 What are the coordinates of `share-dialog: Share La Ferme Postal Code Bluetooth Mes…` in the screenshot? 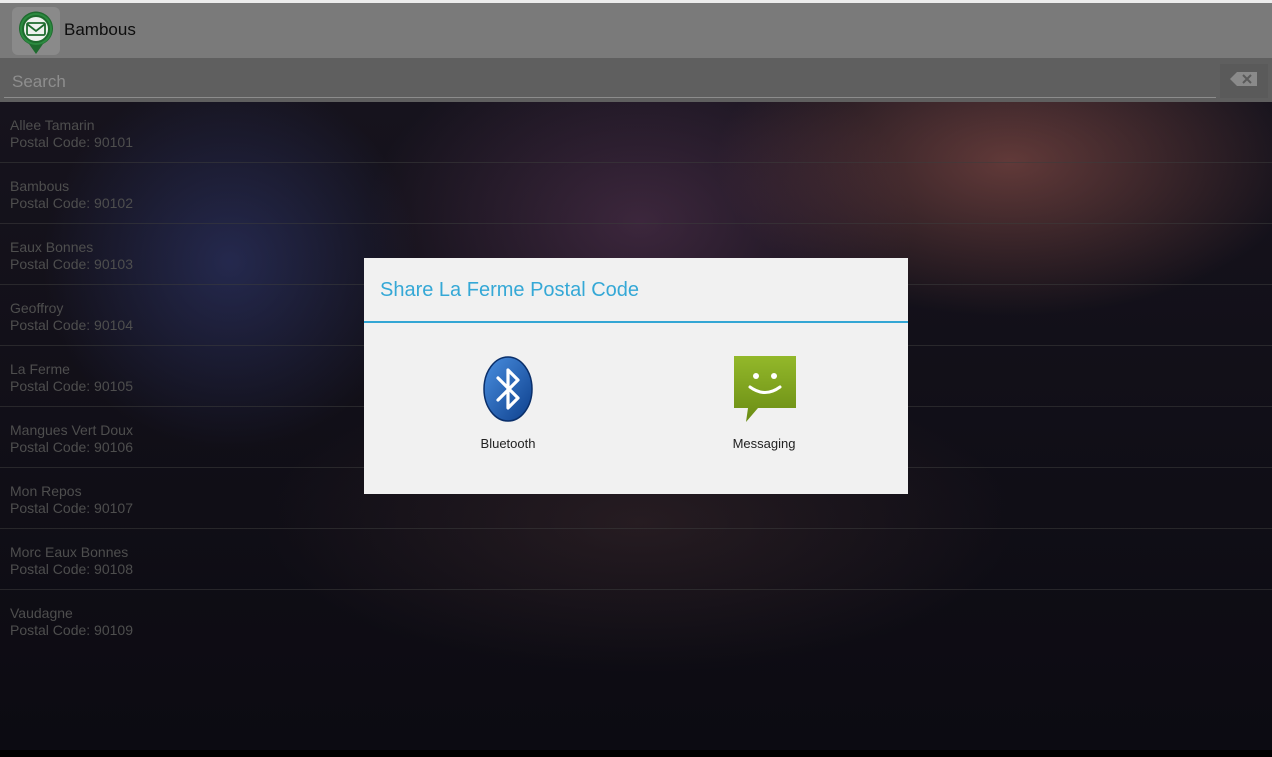 It's located at (636, 376).